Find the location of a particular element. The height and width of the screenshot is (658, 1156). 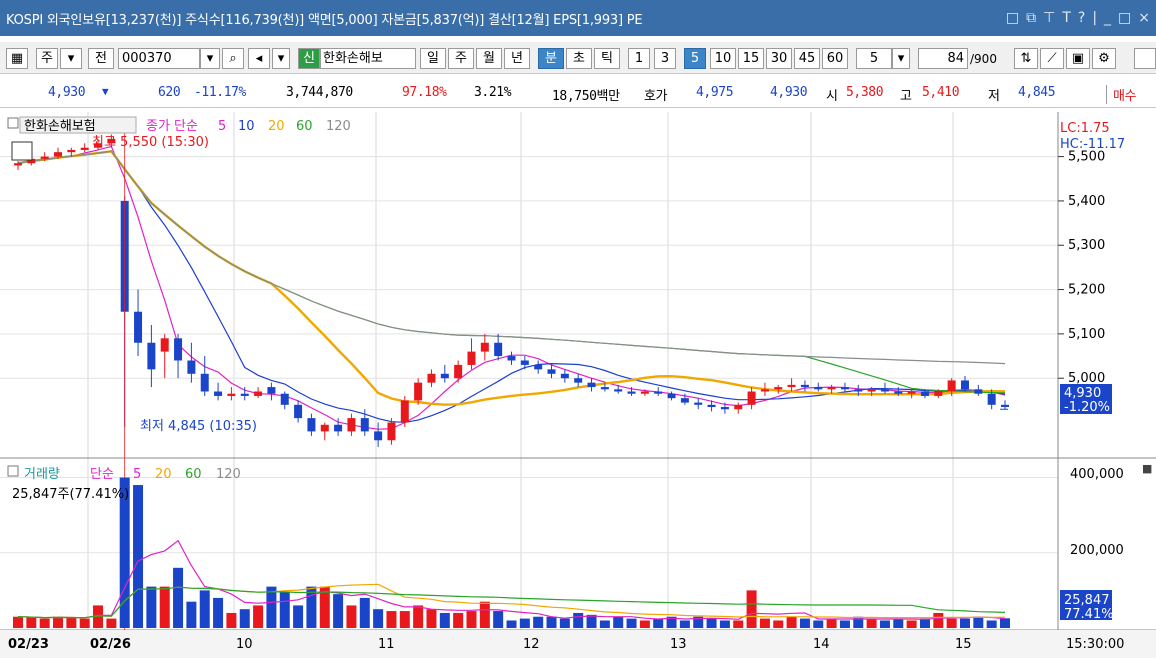

turnover-rate: 3.21% is located at coordinates (493, 92).